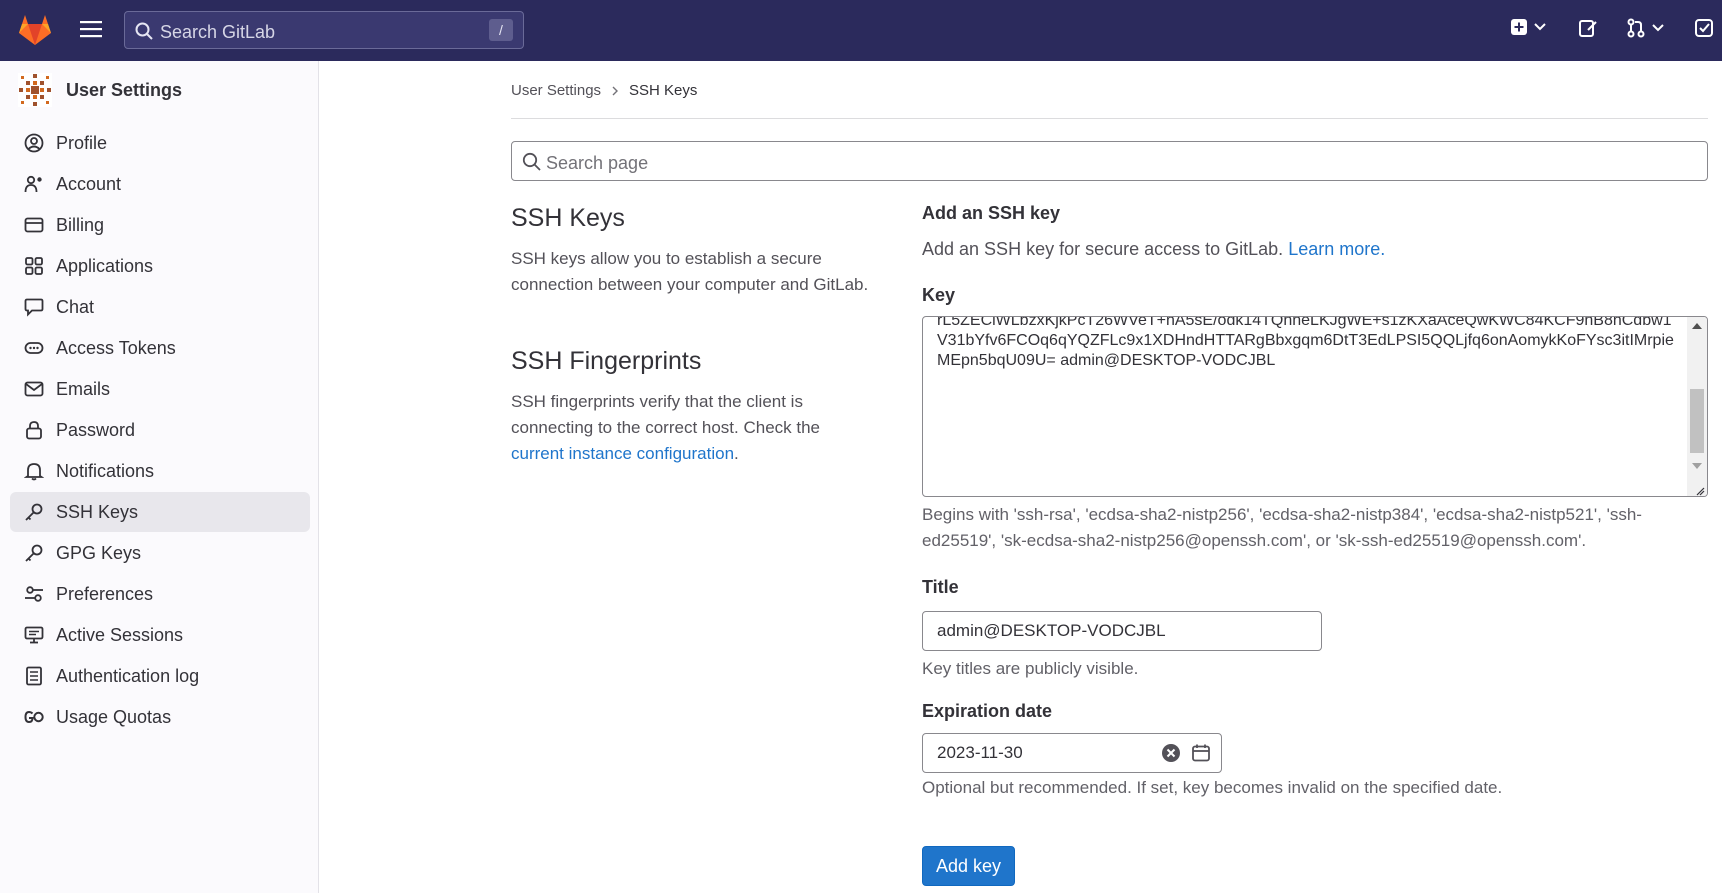 Image resolution: width=1722 pixels, height=893 pixels. Describe the element at coordinates (1697, 466) in the screenshot. I see `scroll-down-arrow-icon` at that location.